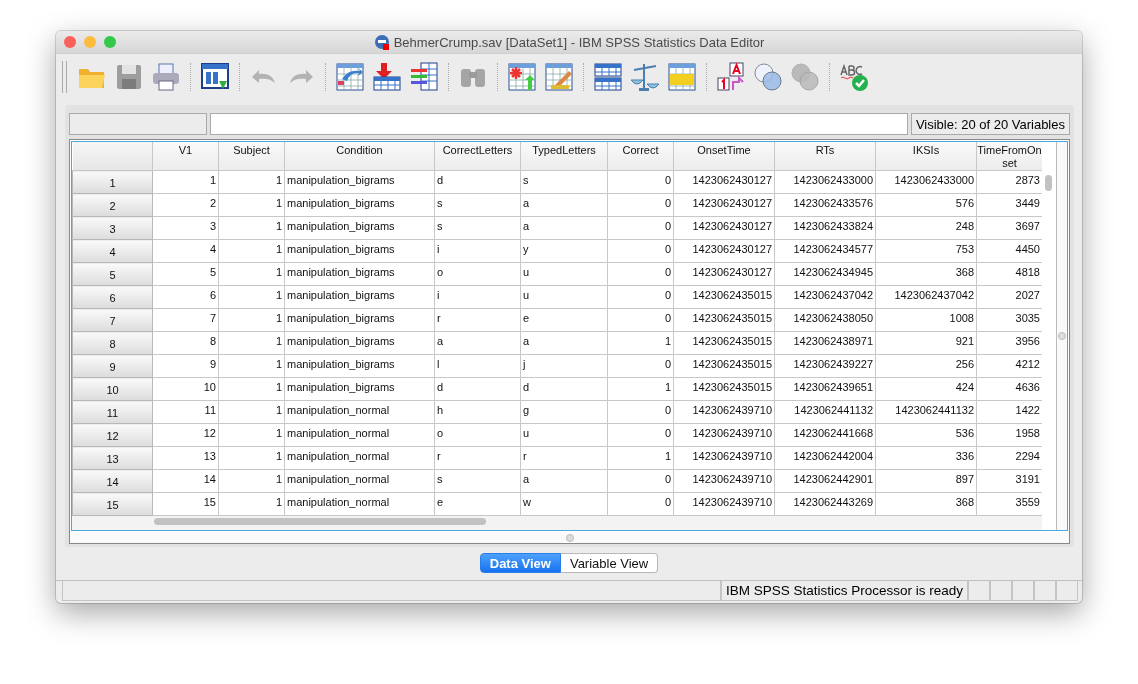 Image resolution: width=1138 pixels, height=684 pixels. What do you see at coordinates (926, 458) in the screenshot?
I see `table-cell: 336` at bounding box center [926, 458].